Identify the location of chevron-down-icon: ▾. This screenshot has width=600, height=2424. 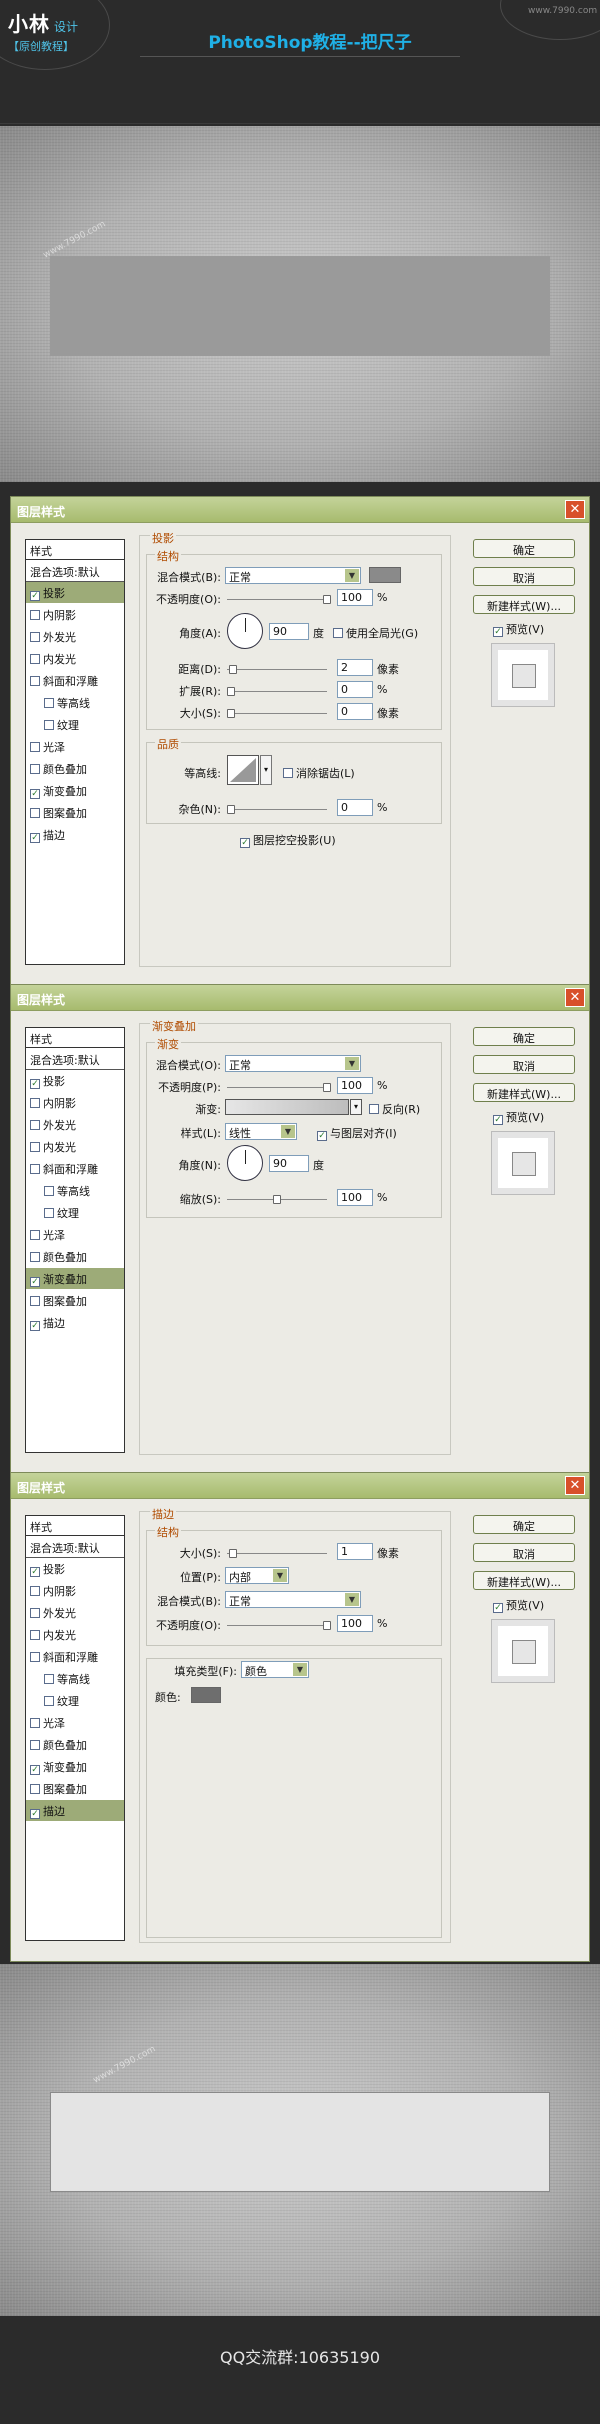
(356, 1107).